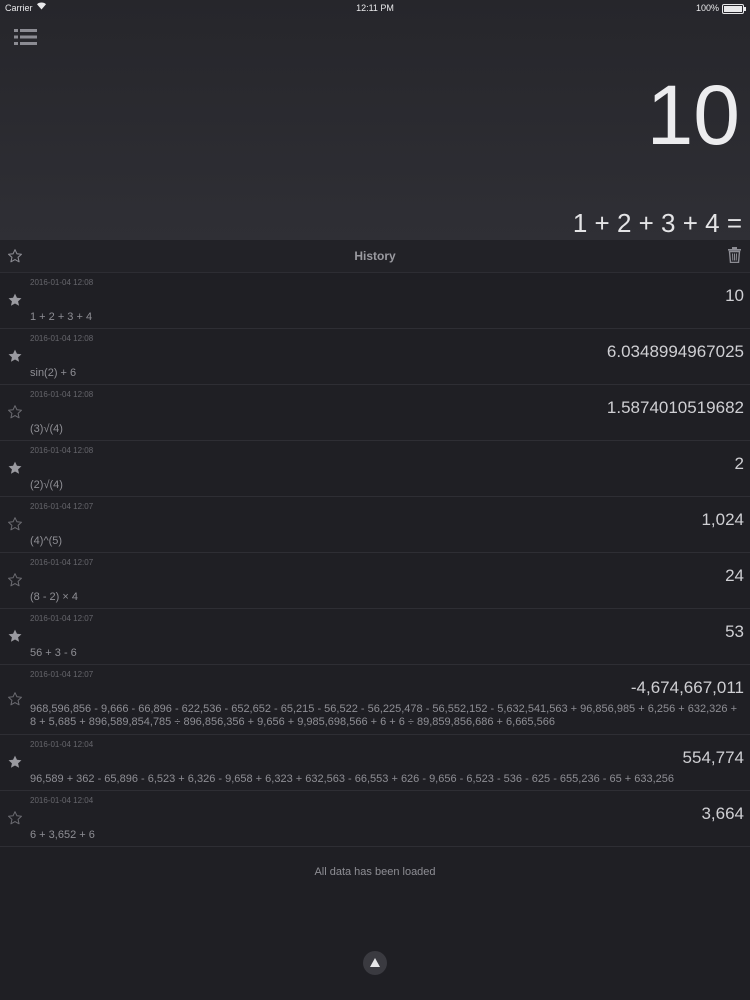 This screenshot has height=1000, width=750. I want to click on row-expression: (4)^(5), so click(46, 541).